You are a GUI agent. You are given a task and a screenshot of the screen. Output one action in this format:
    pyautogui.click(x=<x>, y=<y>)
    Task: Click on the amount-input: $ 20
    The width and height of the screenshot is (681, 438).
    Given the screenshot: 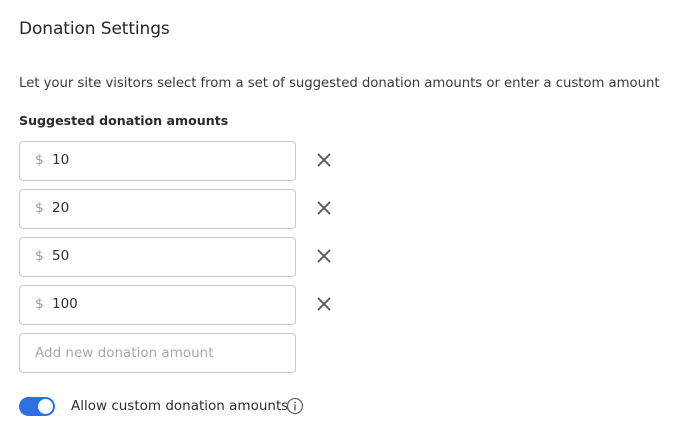 What is the action you would take?
    pyautogui.click(x=157, y=209)
    